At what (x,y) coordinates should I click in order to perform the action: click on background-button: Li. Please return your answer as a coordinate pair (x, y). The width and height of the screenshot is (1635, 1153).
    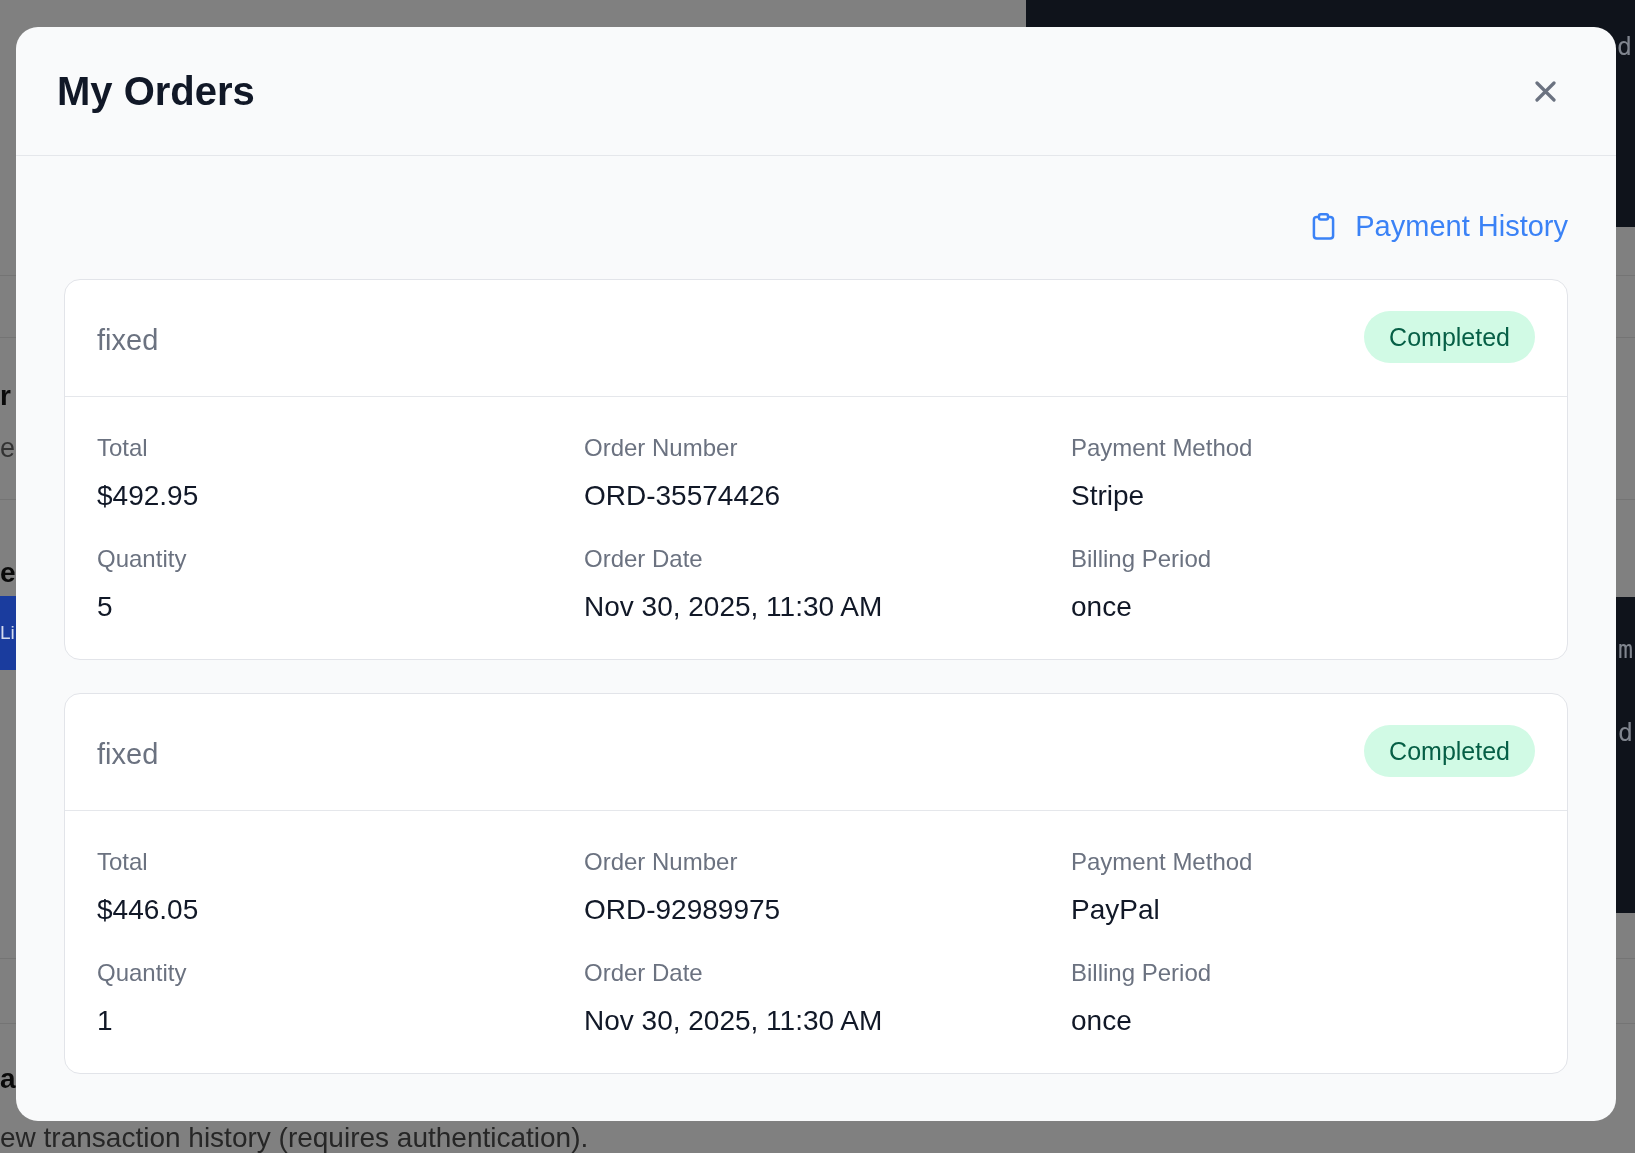
    Looking at the image, I should click on (8, 633).